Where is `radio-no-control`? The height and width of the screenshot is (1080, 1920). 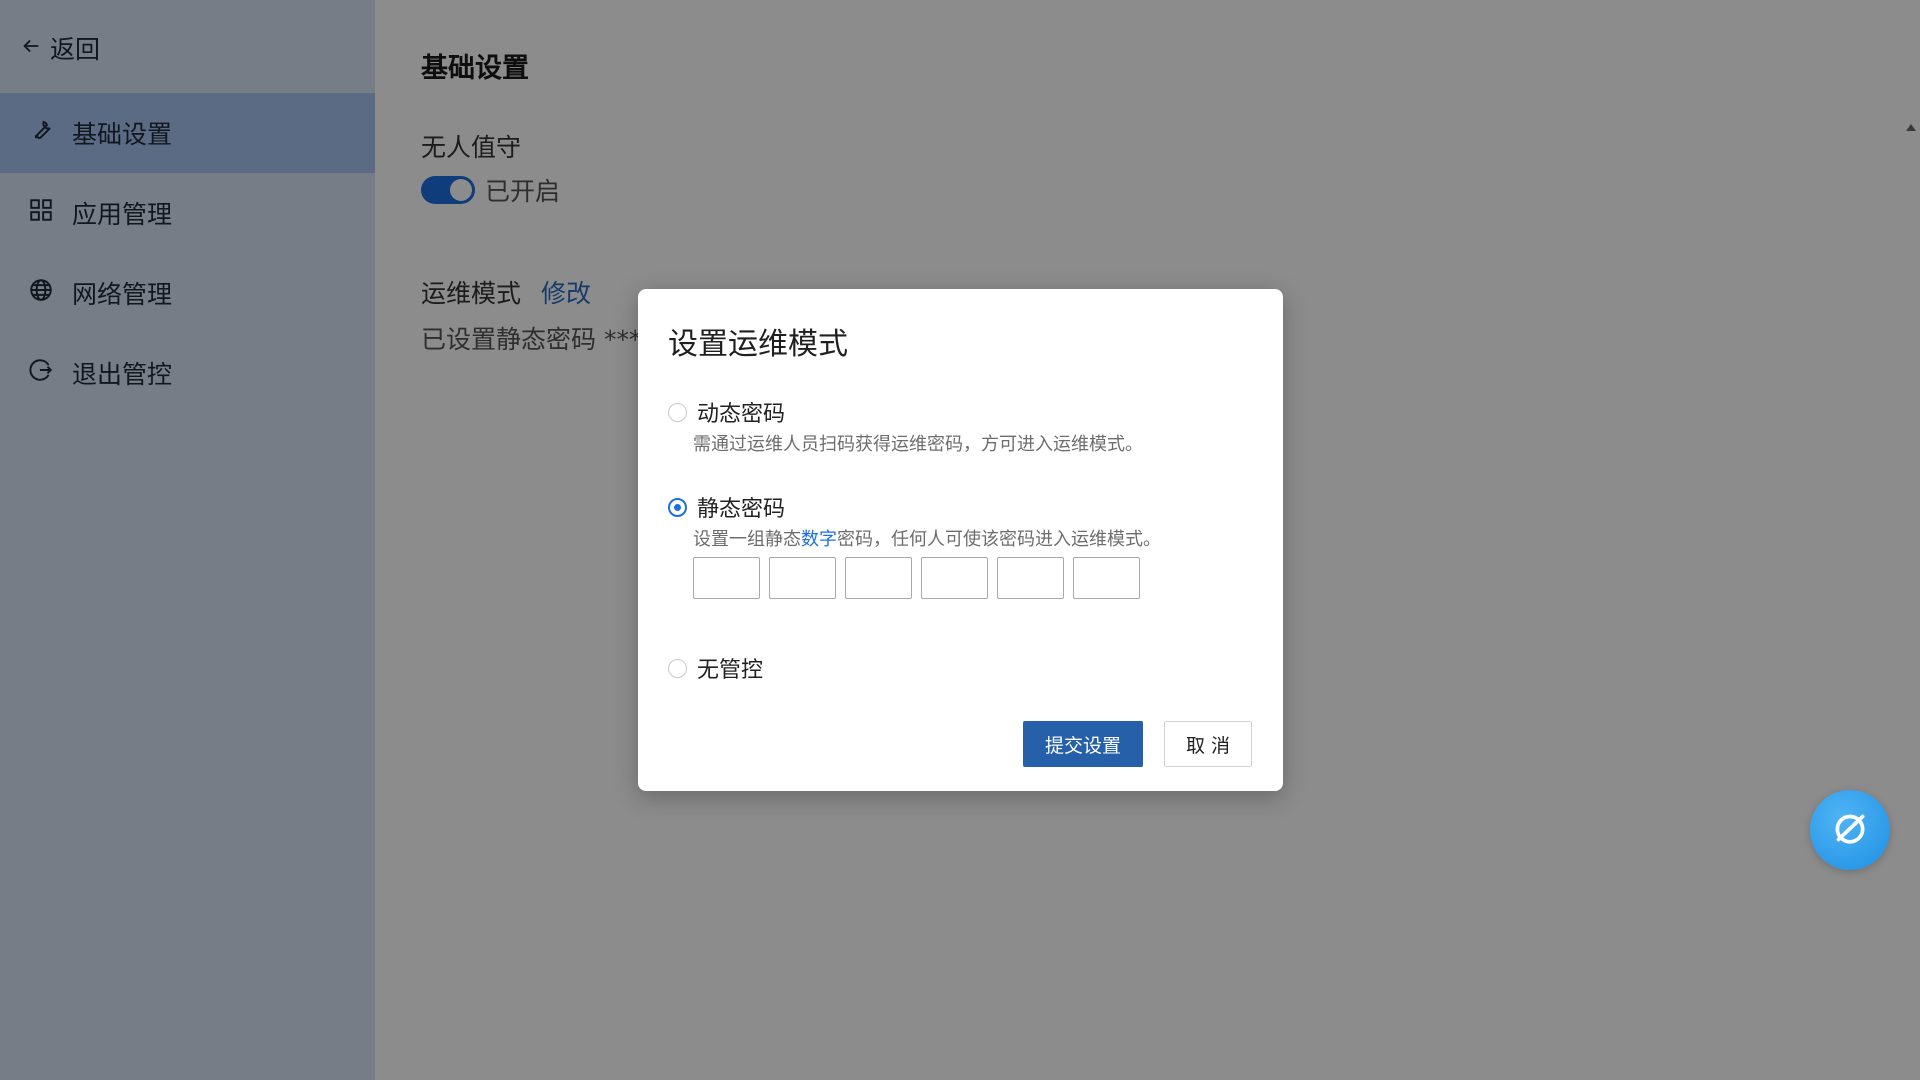
radio-no-control is located at coordinates (677, 668).